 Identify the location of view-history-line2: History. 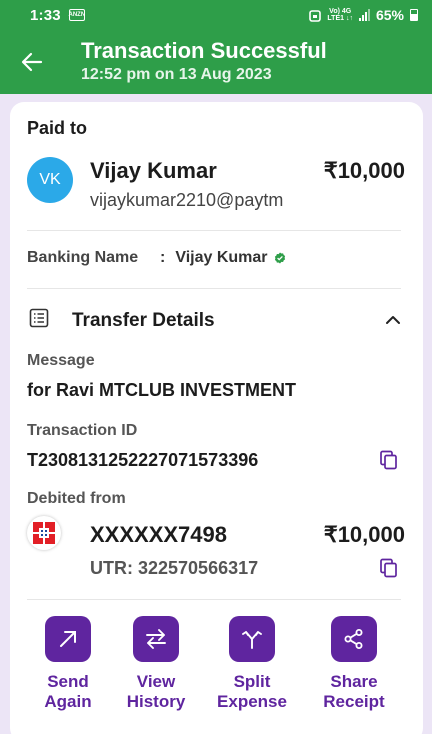
(156, 701).